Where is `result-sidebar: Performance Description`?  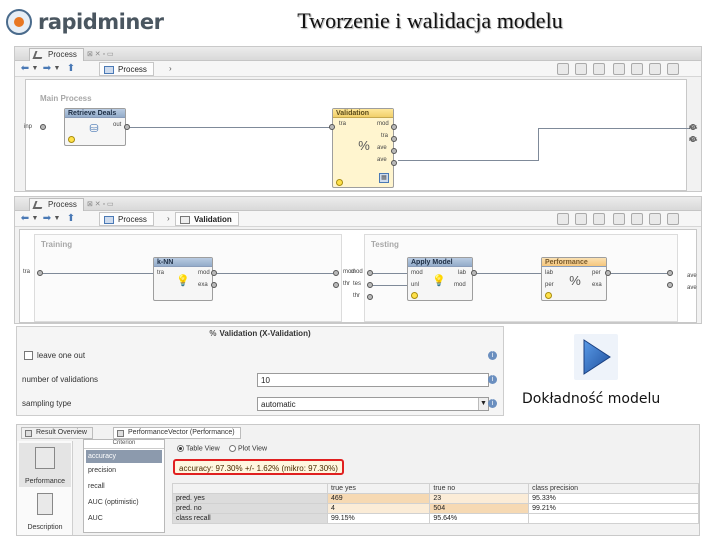 result-sidebar: Performance Description is located at coordinates (45, 488).